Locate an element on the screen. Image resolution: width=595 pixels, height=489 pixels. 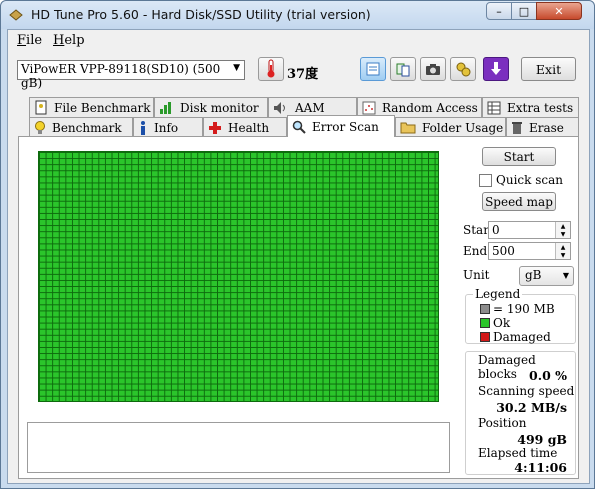
tab-info: Info is located at coordinates (168, 127).